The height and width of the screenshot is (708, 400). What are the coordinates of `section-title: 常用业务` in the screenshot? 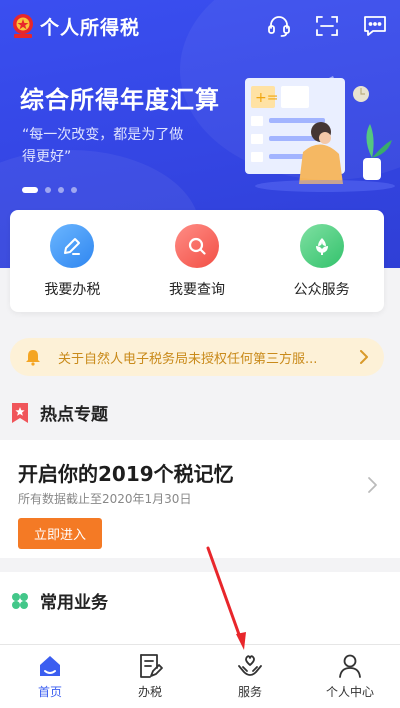 It's located at (74, 603).